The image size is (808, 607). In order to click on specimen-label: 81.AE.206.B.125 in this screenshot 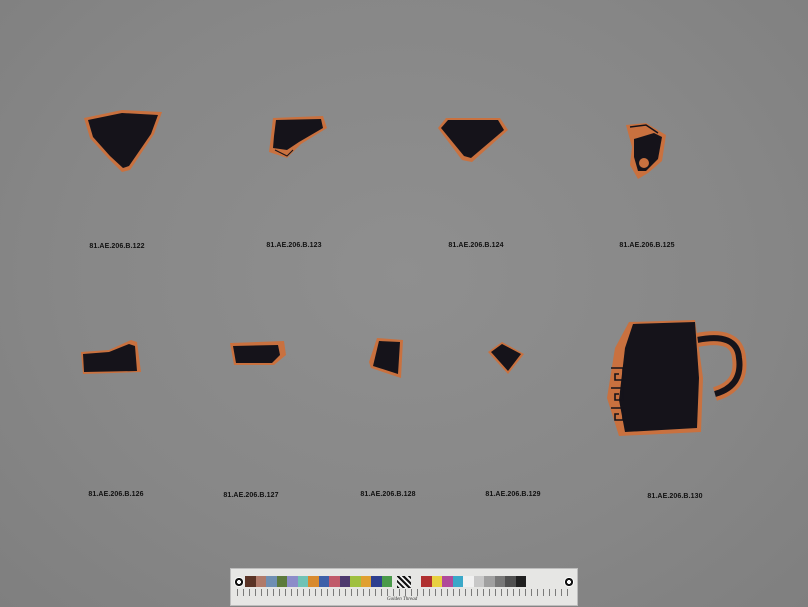, I will do `click(647, 245)`.